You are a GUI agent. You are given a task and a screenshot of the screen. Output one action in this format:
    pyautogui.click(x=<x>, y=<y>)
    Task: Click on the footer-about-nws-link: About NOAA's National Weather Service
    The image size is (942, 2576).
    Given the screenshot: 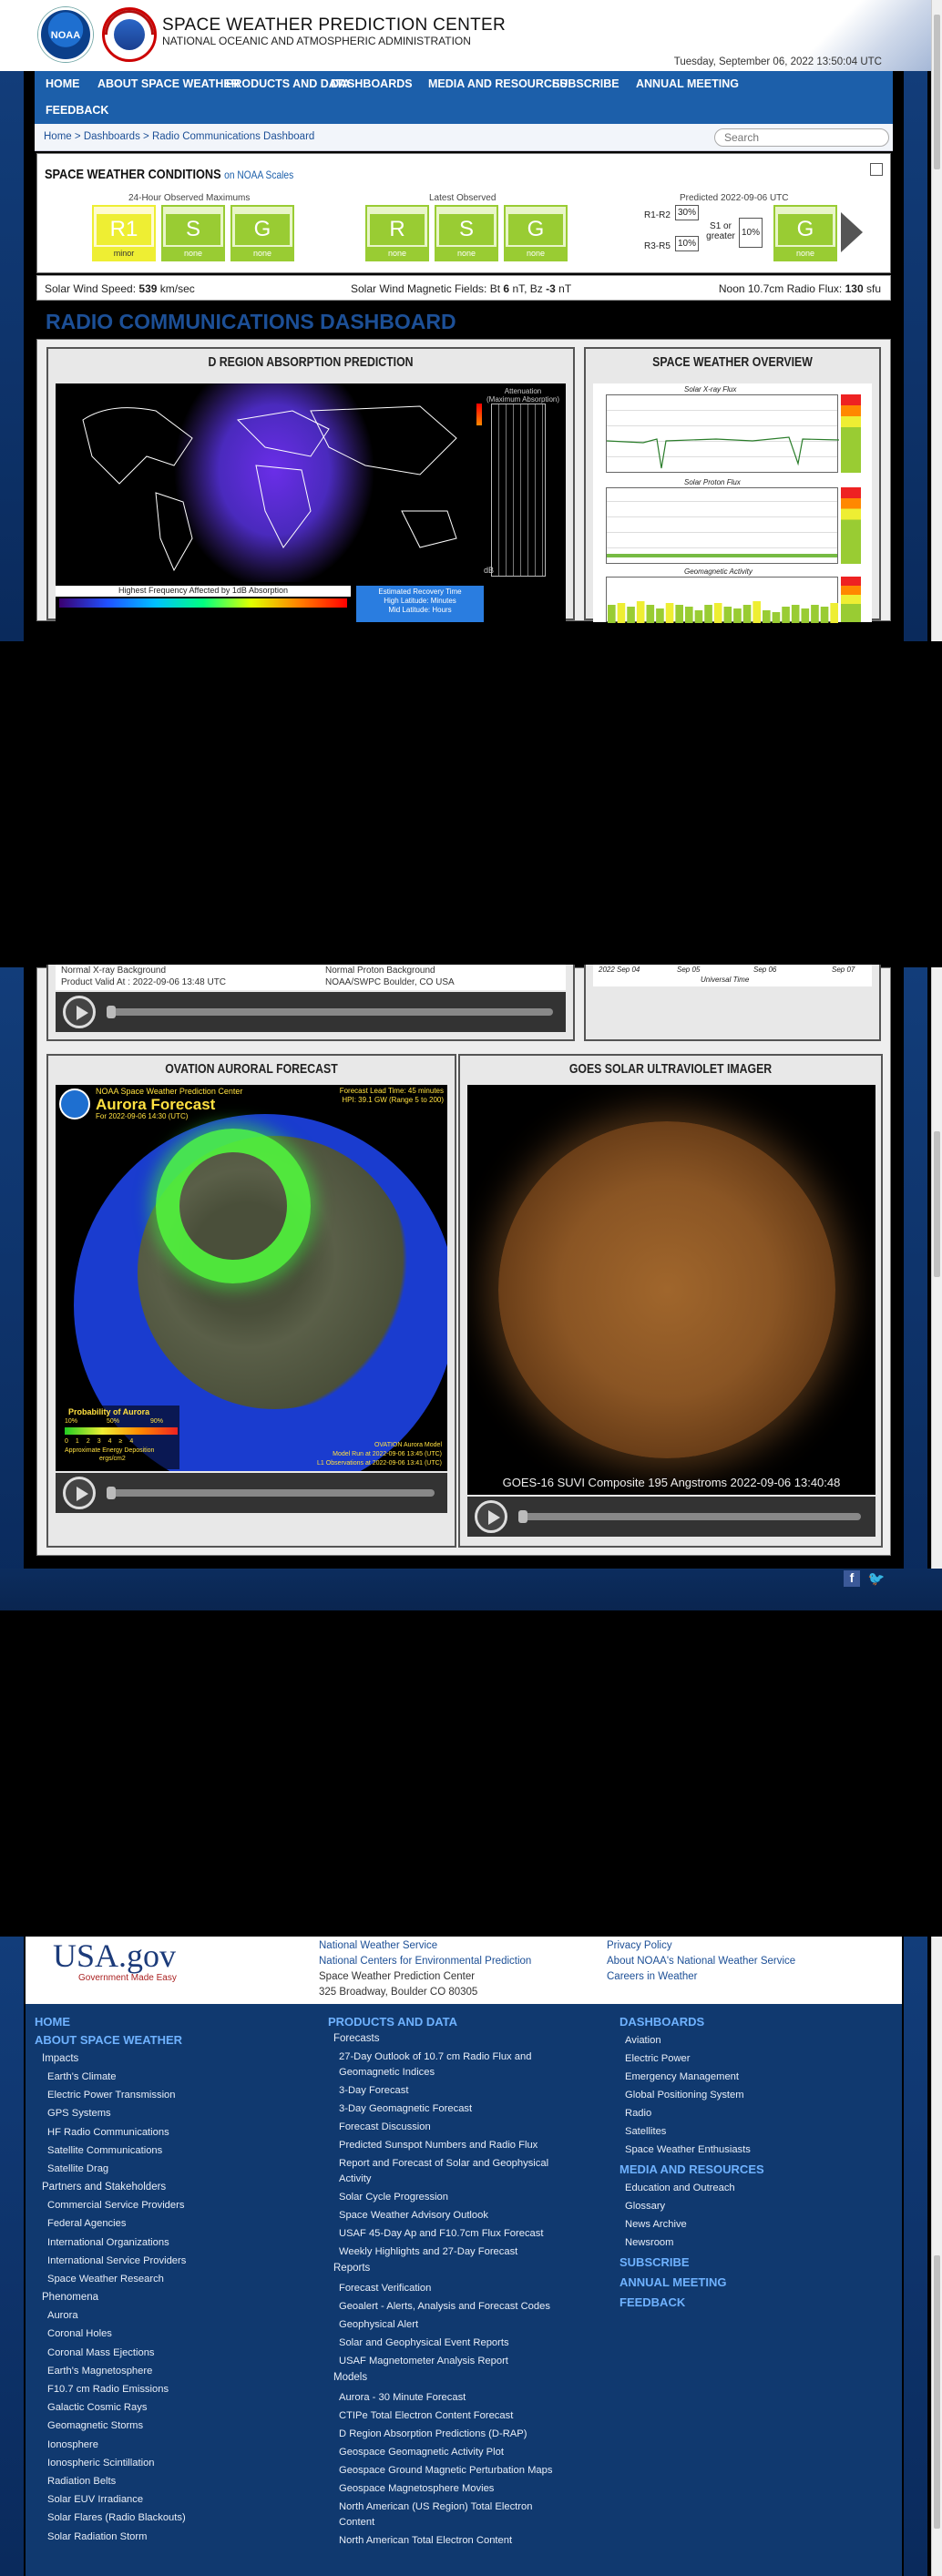 What is the action you would take?
    pyautogui.click(x=701, y=1962)
    